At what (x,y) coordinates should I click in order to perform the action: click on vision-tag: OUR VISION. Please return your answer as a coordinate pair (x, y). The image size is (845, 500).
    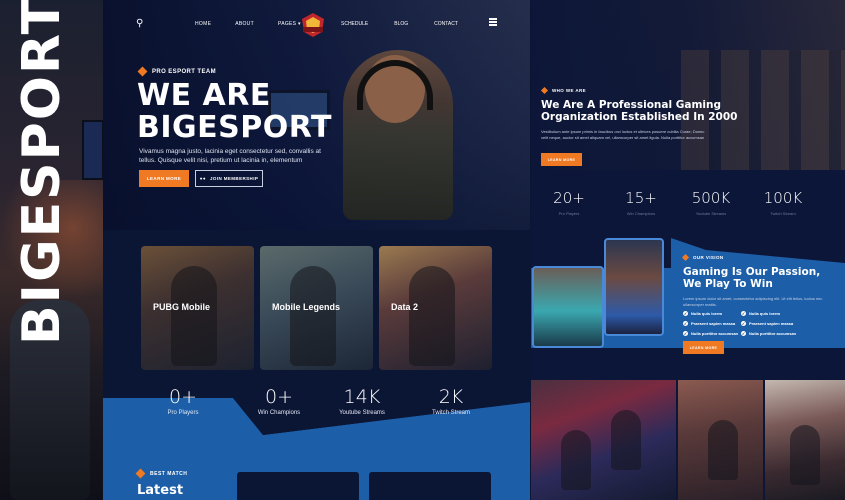
    Looking at the image, I should click on (702, 257).